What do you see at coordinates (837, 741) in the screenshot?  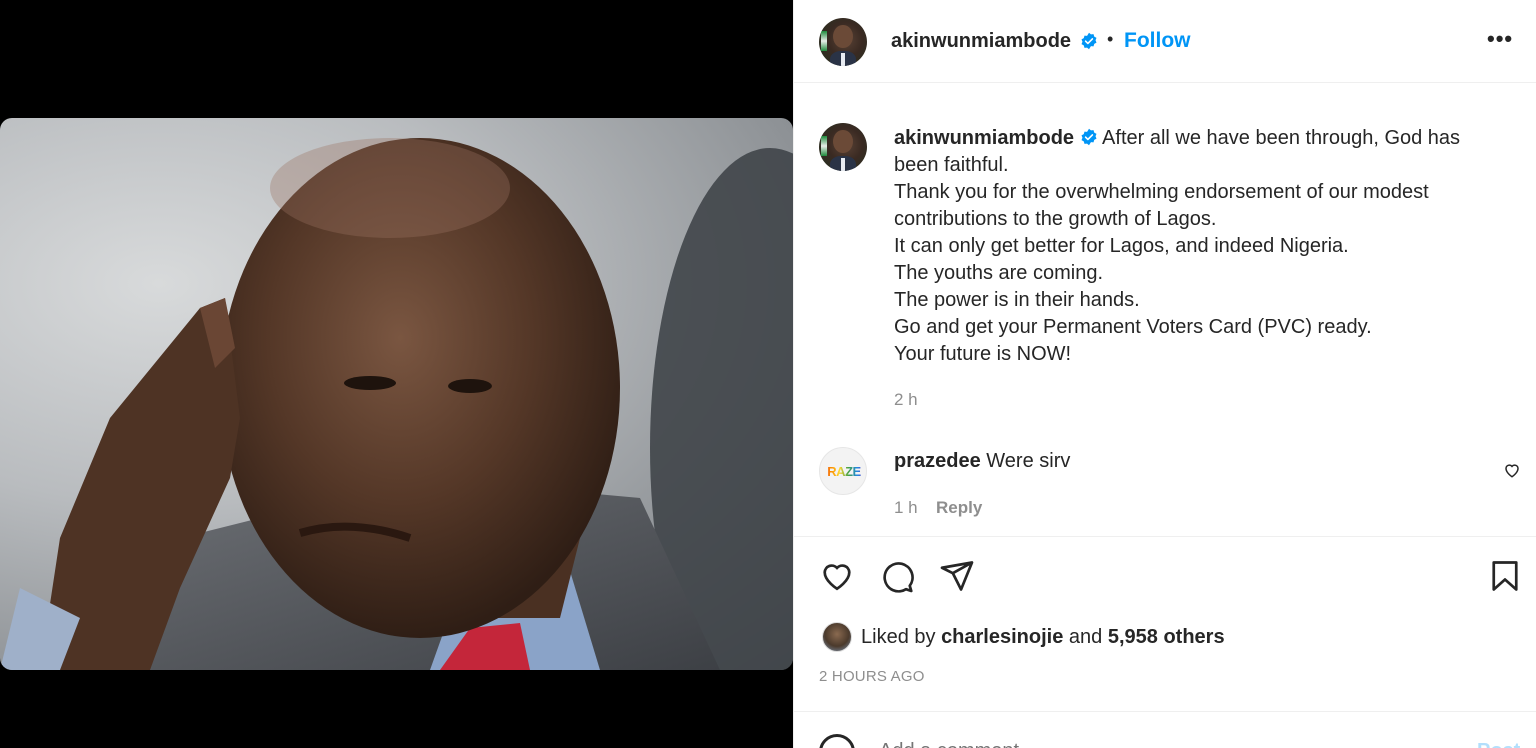 I see `emoji-icon` at bounding box center [837, 741].